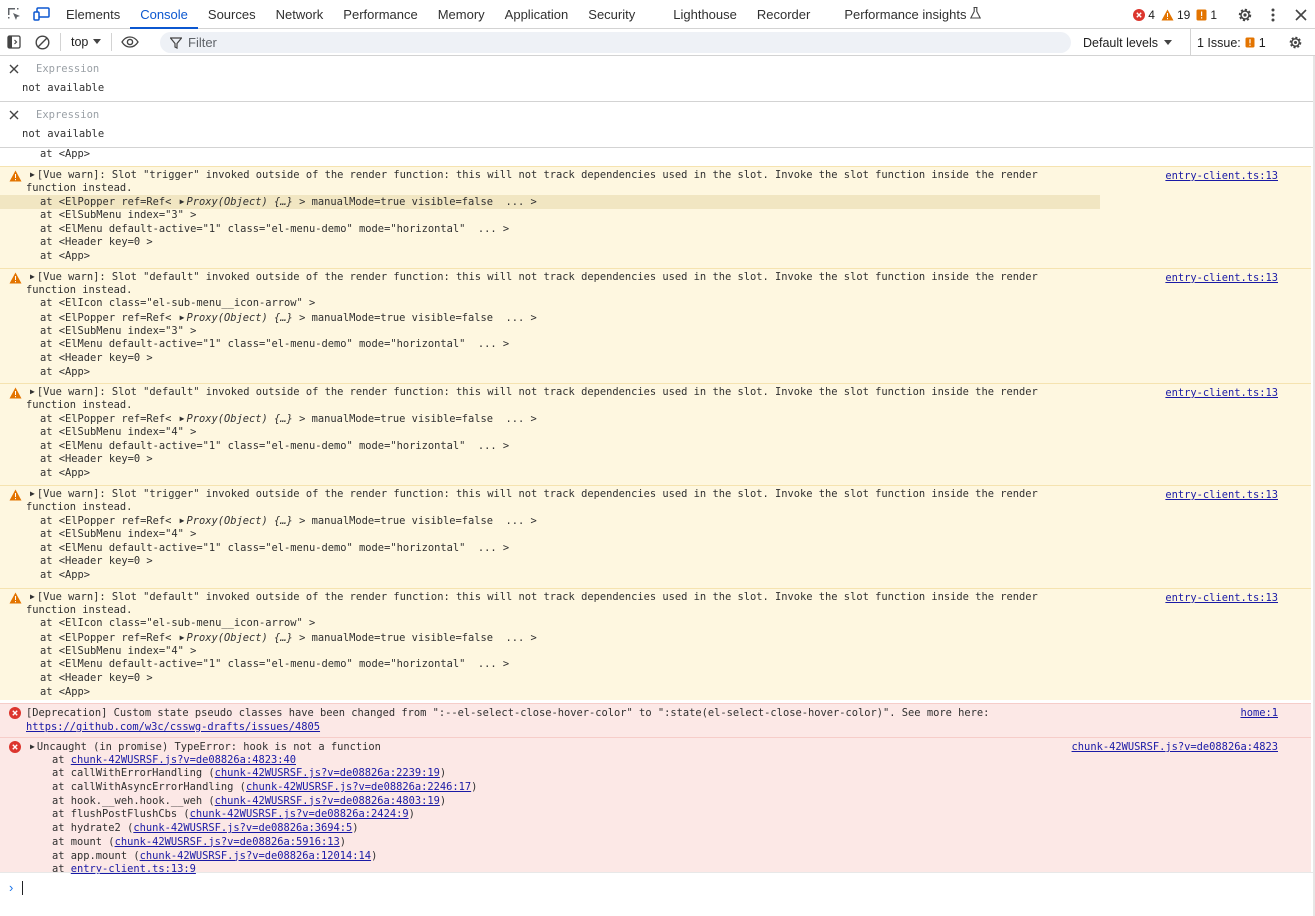 The image size is (1315, 916). What do you see at coordinates (232, 14) in the screenshot?
I see `tab-sources: Sources` at bounding box center [232, 14].